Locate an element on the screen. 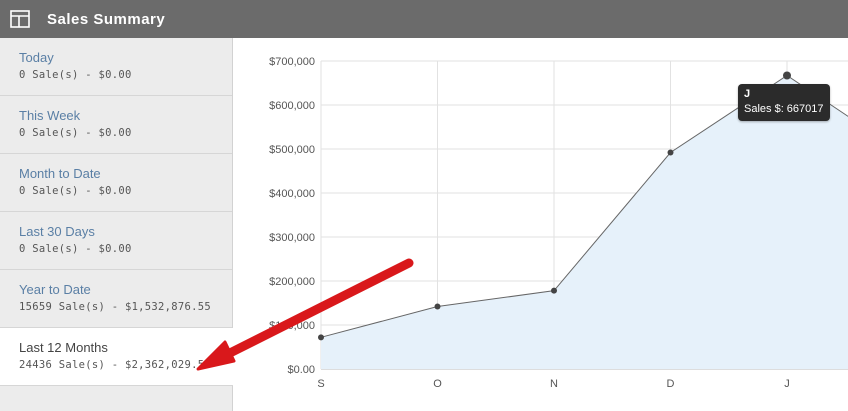  sidebar-item-month-to-date: Month to Date 0 Sale(s) - $0.00 is located at coordinates (116, 183).